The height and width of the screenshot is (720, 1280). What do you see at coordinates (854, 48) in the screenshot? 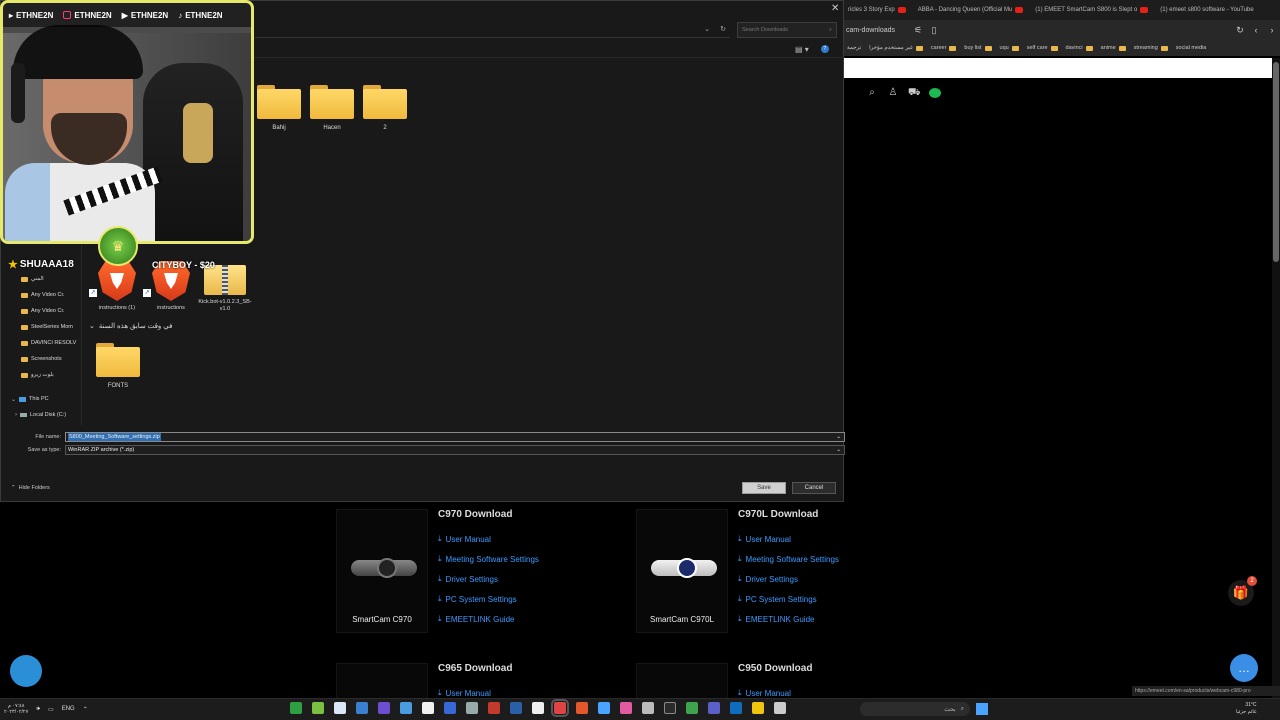
I see `bookmark-item: ترجمة` at bounding box center [854, 48].